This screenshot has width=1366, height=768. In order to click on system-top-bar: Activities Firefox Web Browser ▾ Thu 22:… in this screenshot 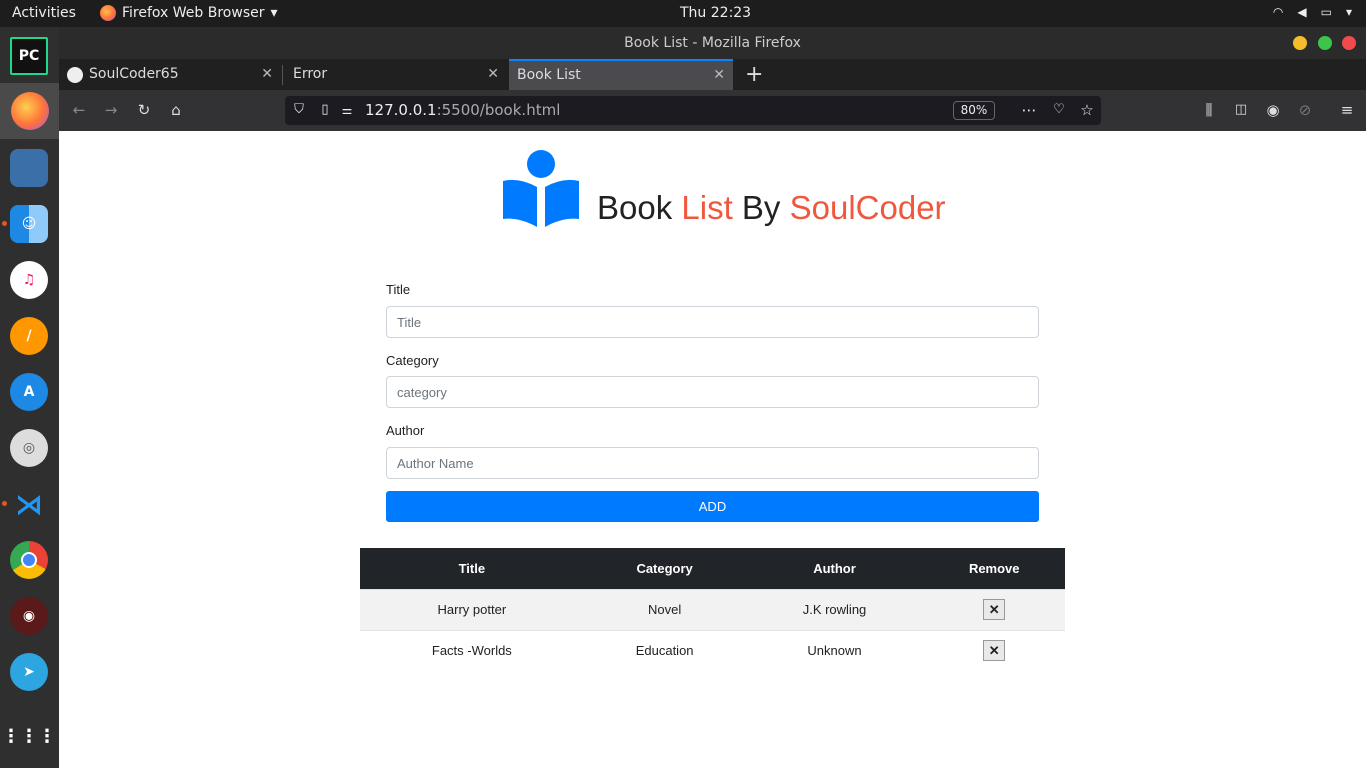, I will do `click(683, 13)`.